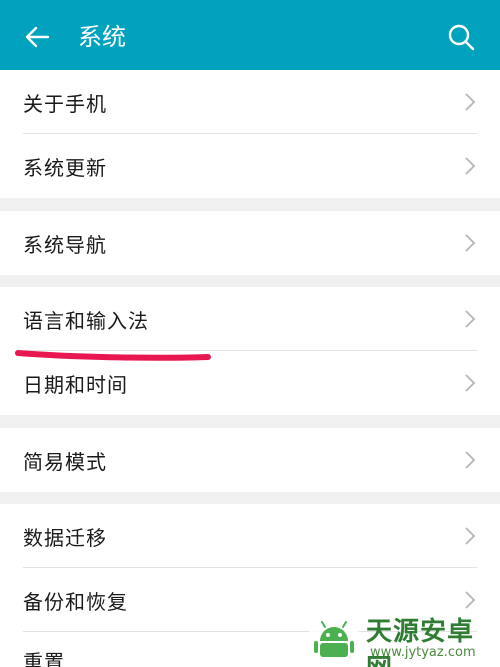 Image resolution: width=500 pixels, height=667 pixels. What do you see at coordinates (65, 537) in the screenshot?
I see `settings-item-label: 数据迁移` at bounding box center [65, 537].